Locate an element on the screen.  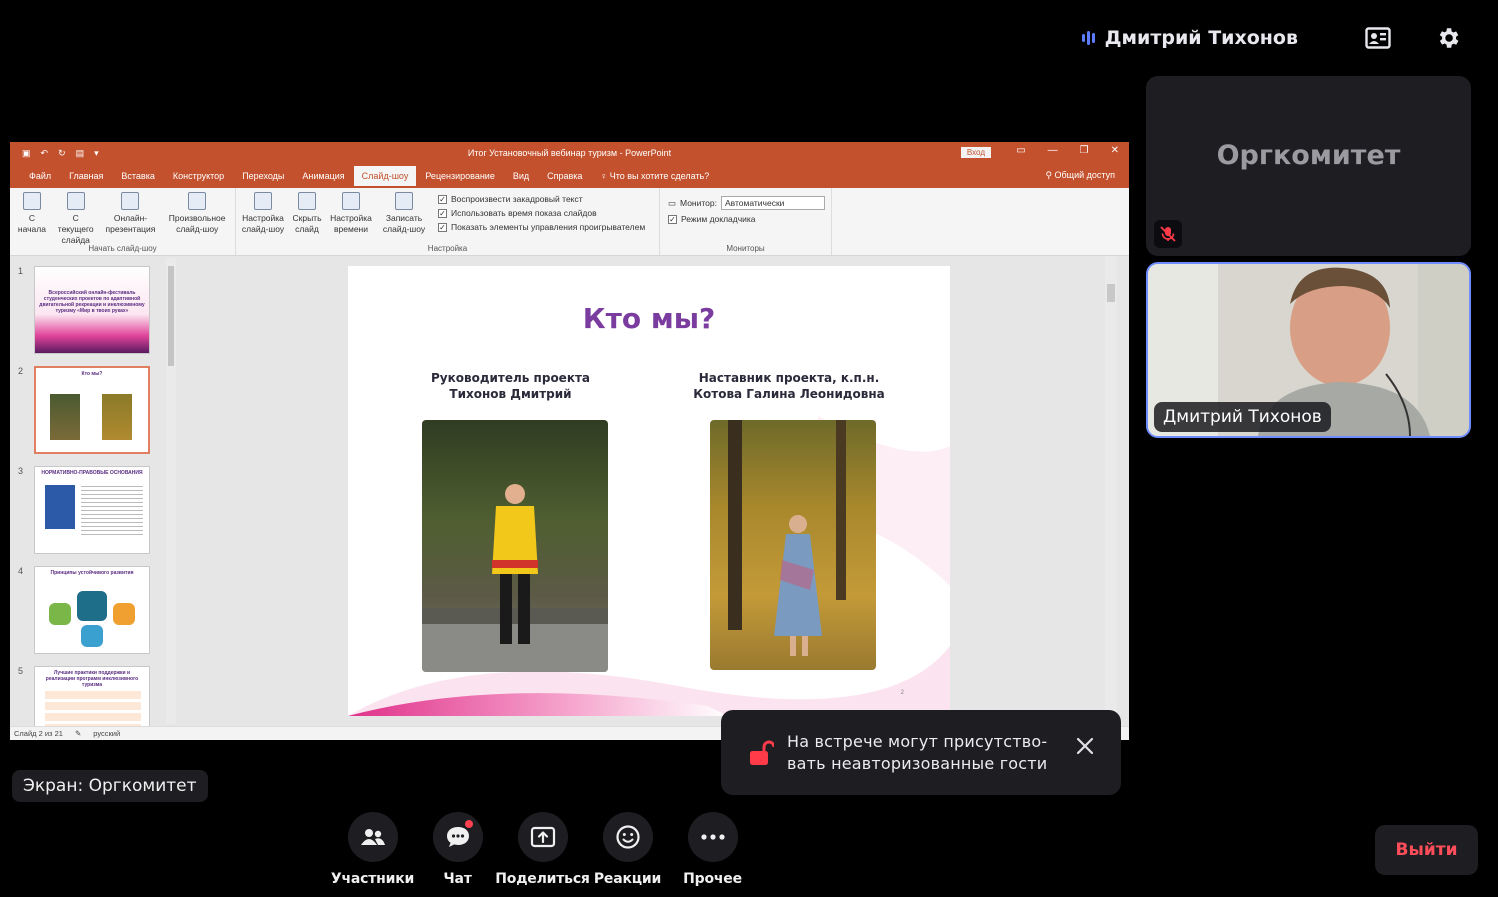
chat-button-circle is located at coordinates (457, 837).